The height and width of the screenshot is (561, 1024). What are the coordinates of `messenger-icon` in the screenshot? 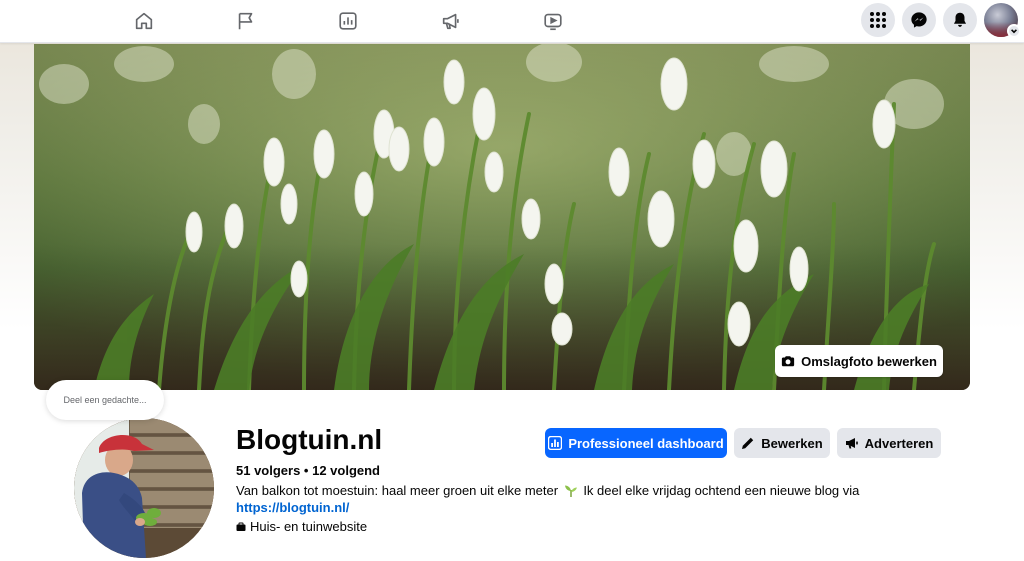 It's located at (919, 20).